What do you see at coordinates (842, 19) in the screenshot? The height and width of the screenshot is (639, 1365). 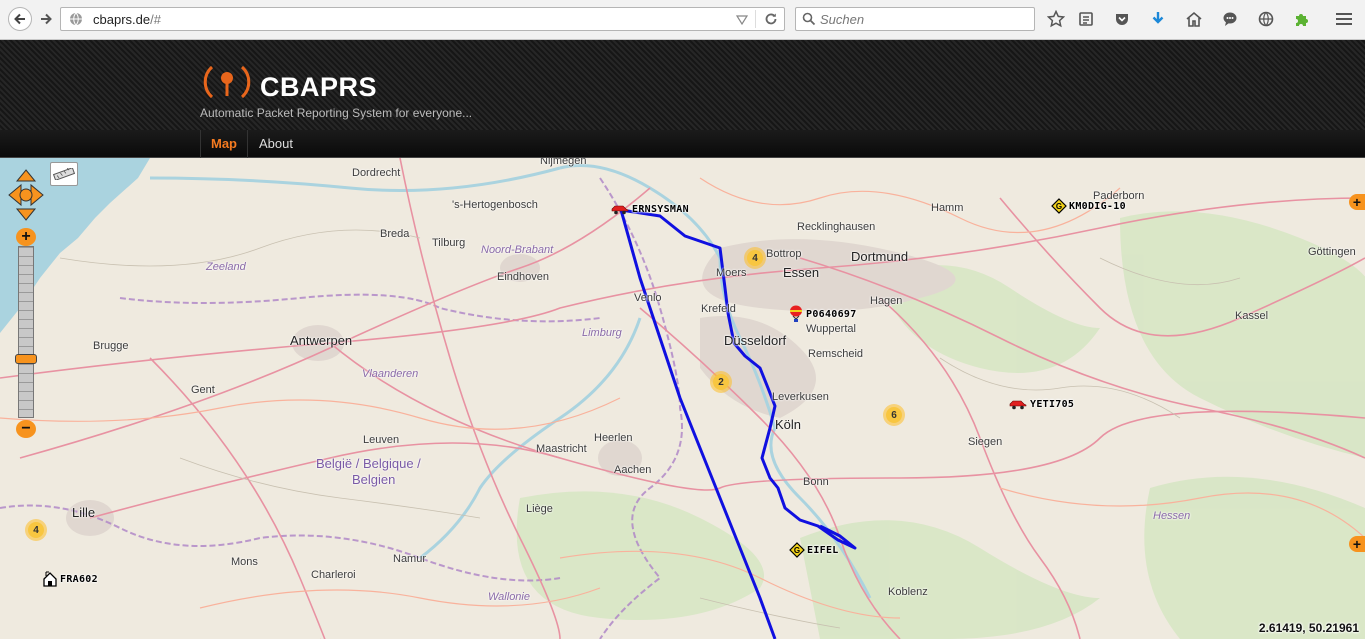 I see `search-placeholder: Suchen` at bounding box center [842, 19].